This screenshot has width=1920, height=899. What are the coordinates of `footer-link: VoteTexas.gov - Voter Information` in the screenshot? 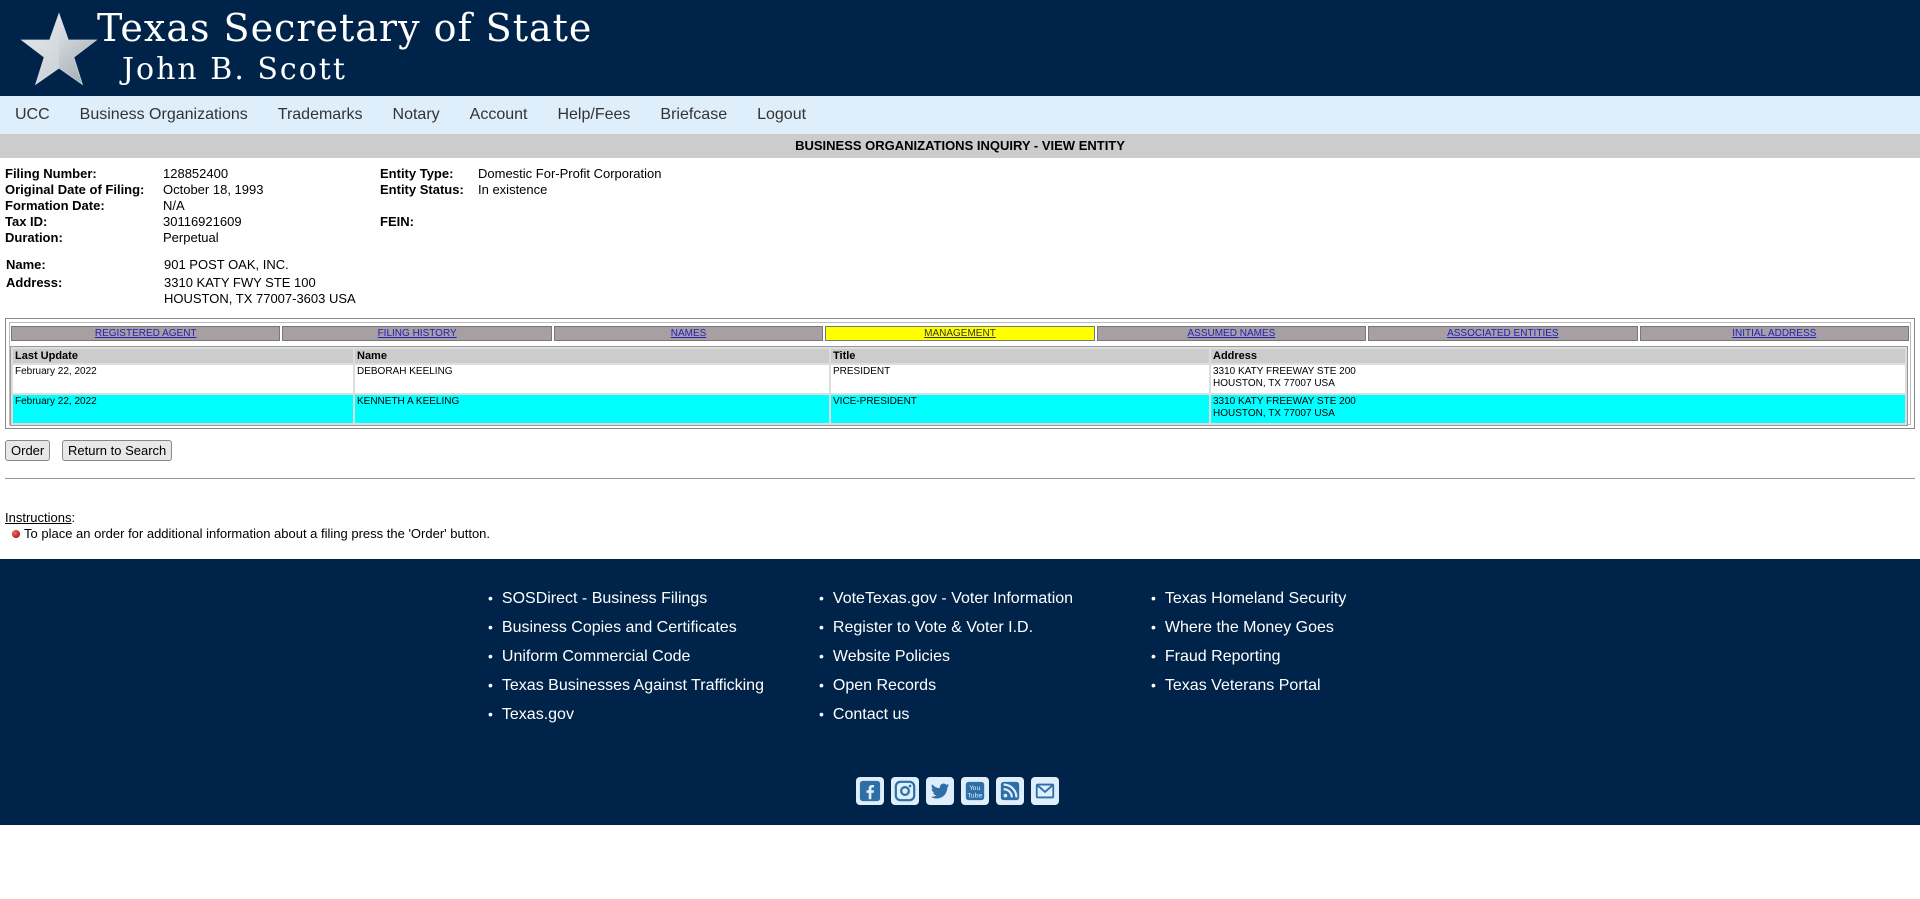 It's located at (946, 601).